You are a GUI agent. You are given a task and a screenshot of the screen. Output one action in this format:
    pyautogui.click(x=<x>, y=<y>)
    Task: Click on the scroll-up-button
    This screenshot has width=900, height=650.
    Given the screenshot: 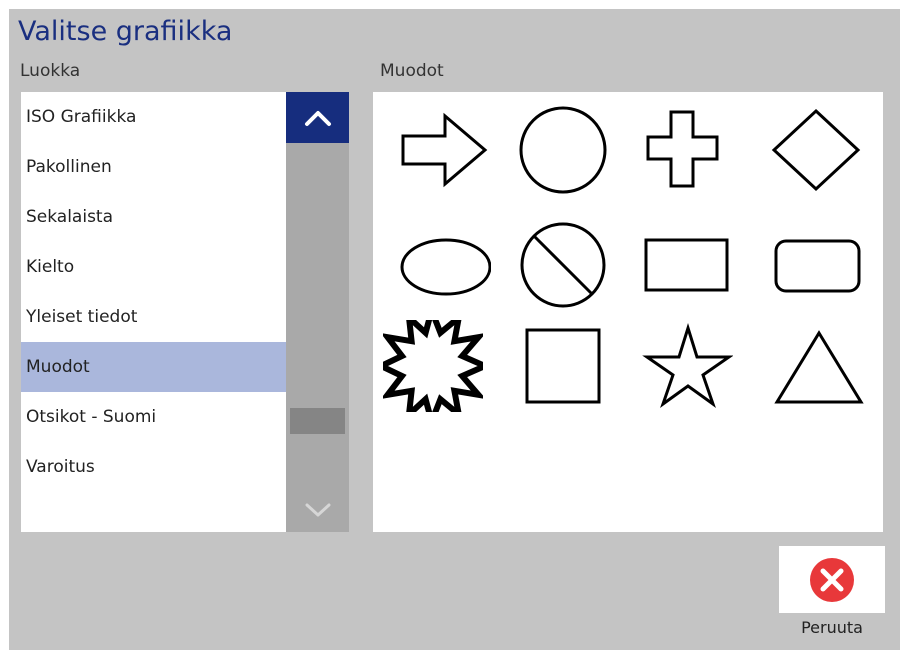 What is the action you would take?
    pyautogui.click(x=317, y=117)
    